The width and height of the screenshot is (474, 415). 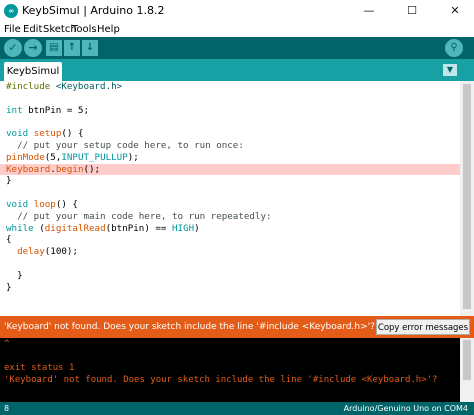 What do you see at coordinates (44, 204) in the screenshot?
I see `code-token: loop` at bounding box center [44, 204].